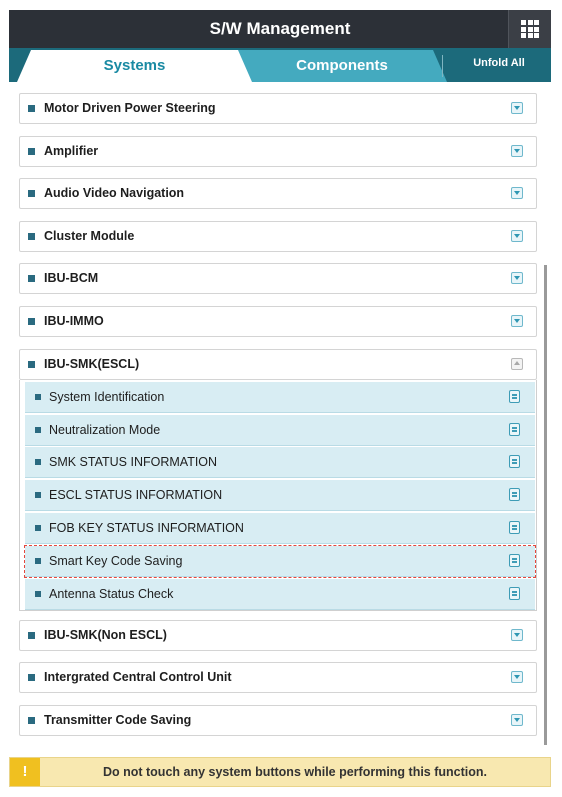  Describe the element at coordinates (278, 635) in the screenshot. I see `system-item: IBU-SMK(Non ESCL)` at that location.